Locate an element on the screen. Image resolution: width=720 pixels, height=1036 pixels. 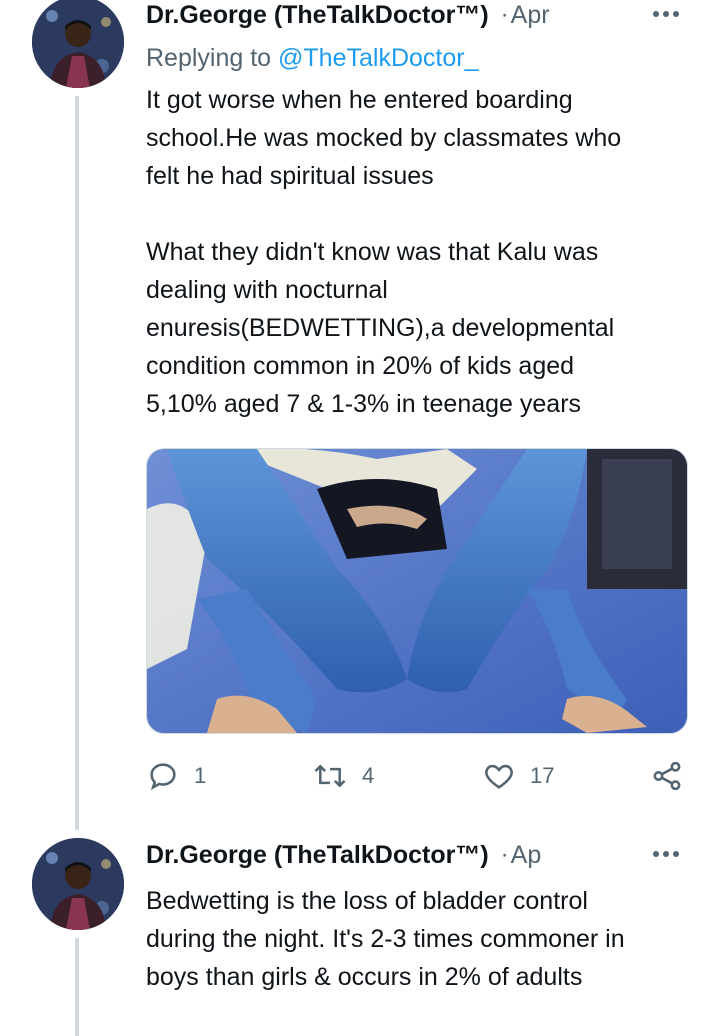
tweet-line: felt he had spiritual issues is located at coordinates (290, 176).